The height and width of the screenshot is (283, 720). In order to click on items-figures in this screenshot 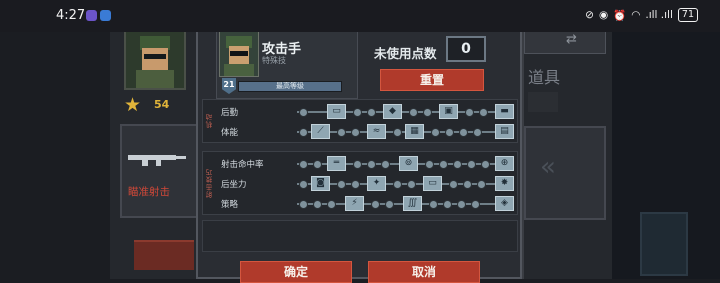, I will do `click(543, 102)`.